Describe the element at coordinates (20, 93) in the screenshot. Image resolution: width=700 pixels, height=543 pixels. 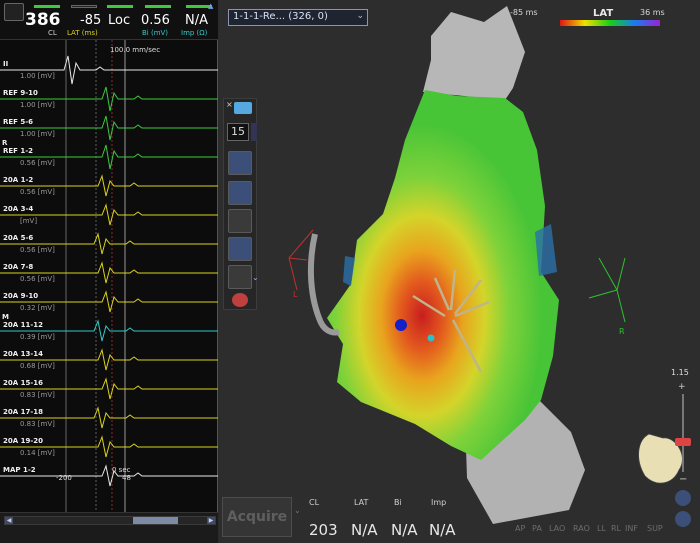
I see `ecg-channel-label: REF 9-10` at that location.